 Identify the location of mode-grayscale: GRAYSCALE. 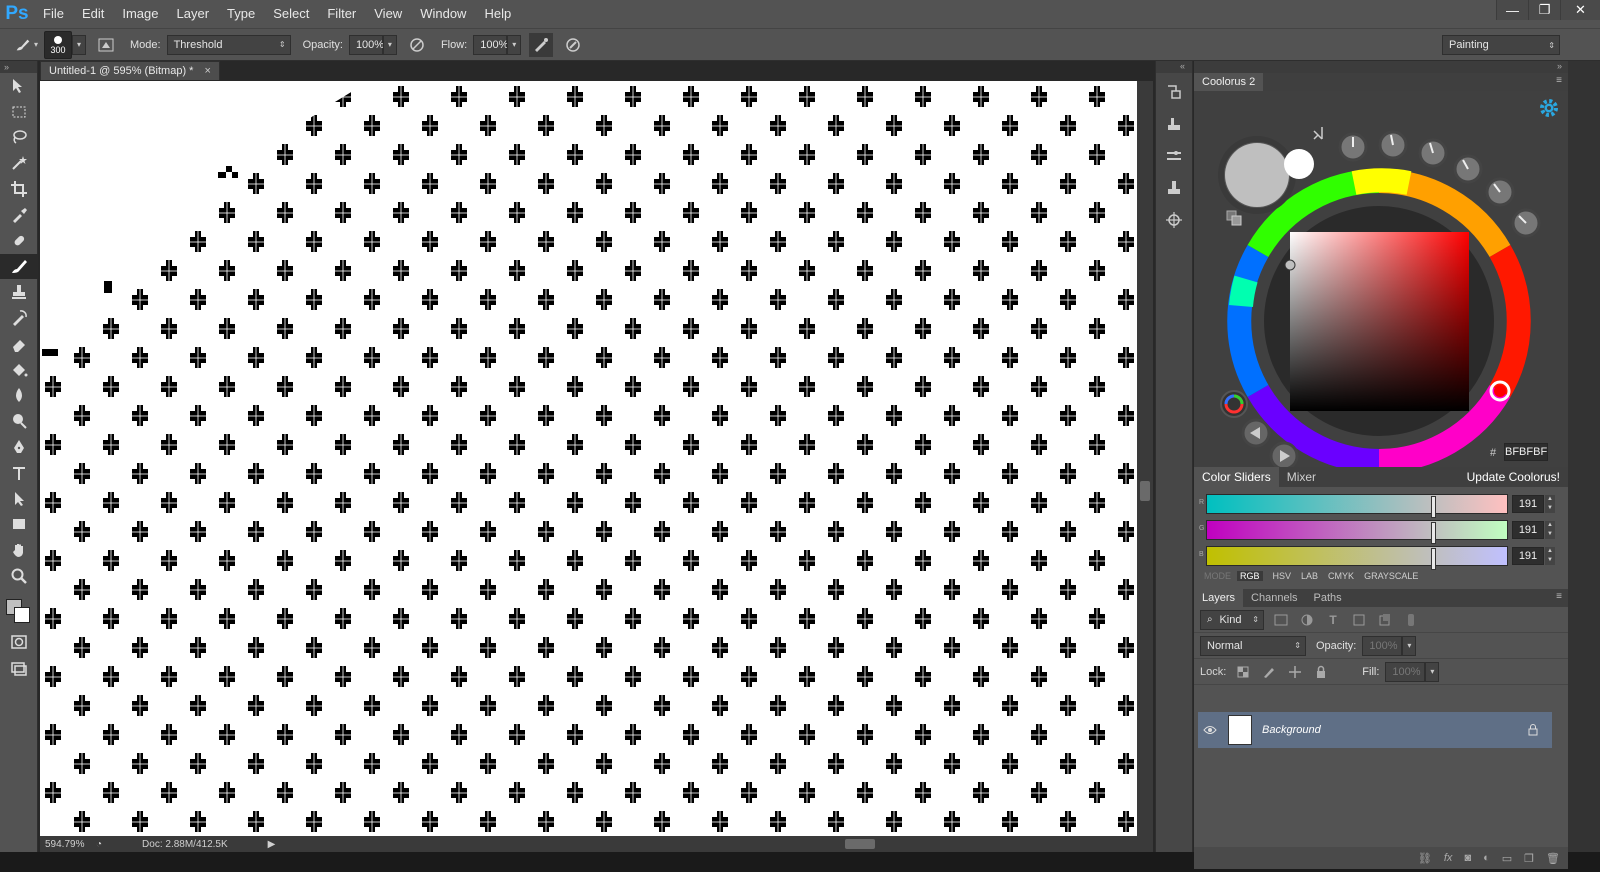
(1391, 576).